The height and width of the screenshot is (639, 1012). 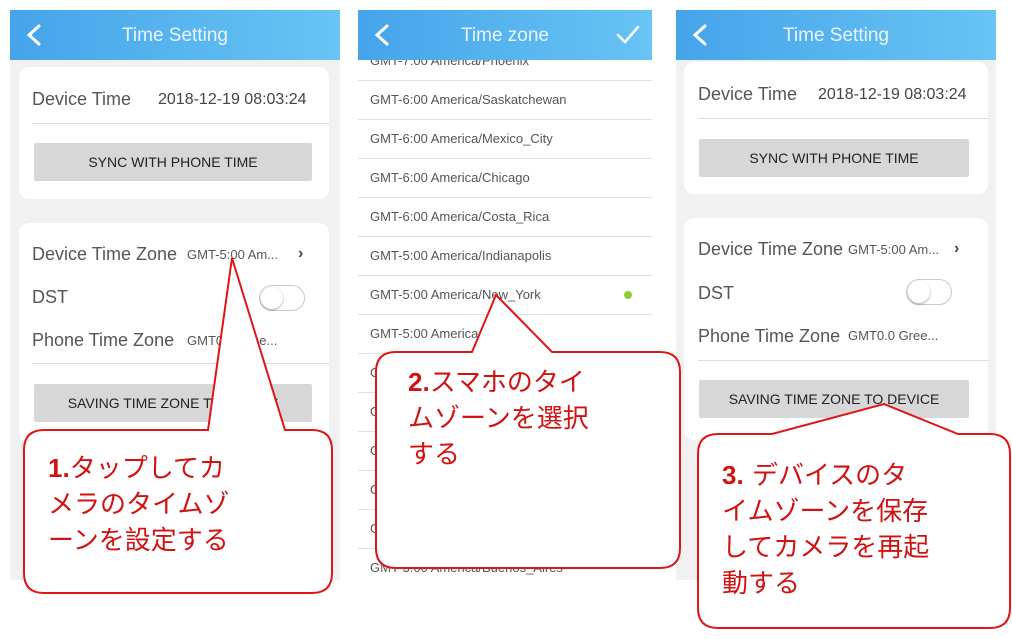 I want to click on callout-3-line-1-text: デバイスのタ, so click(x=825, y=476).